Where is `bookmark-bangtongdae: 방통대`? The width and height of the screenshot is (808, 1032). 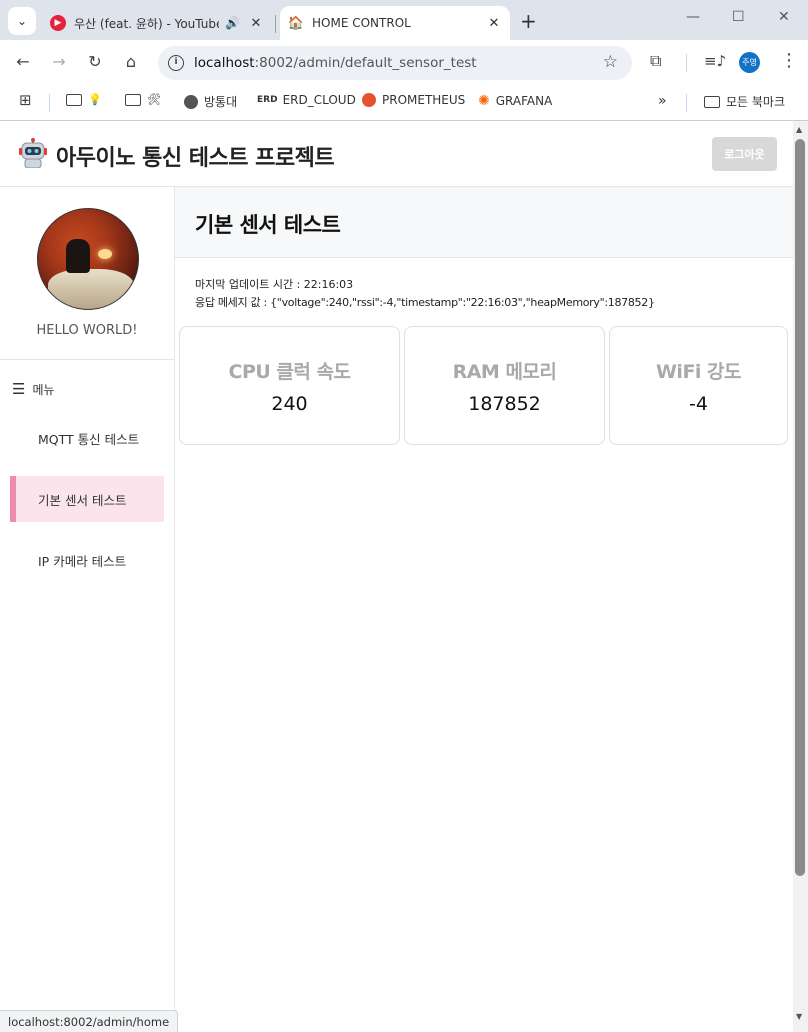
bookmark-bangtongdae: 방통대 is located at coordinates (210, 101).